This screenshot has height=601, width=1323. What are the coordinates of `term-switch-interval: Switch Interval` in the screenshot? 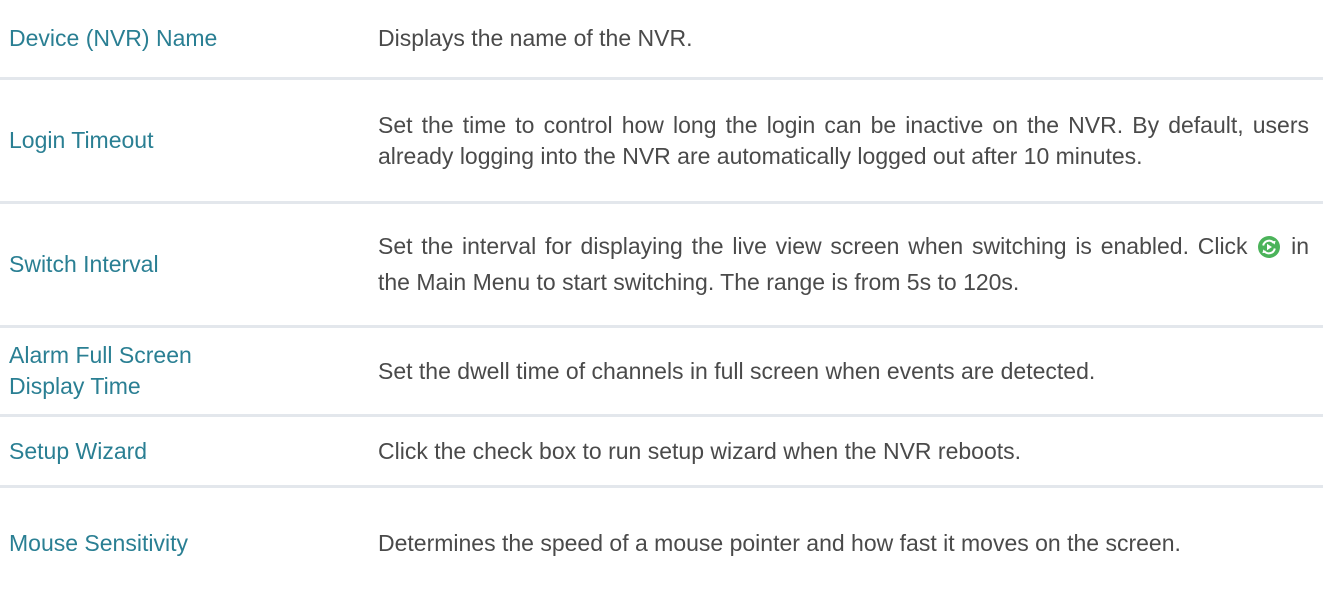 It's located at (84, 264).